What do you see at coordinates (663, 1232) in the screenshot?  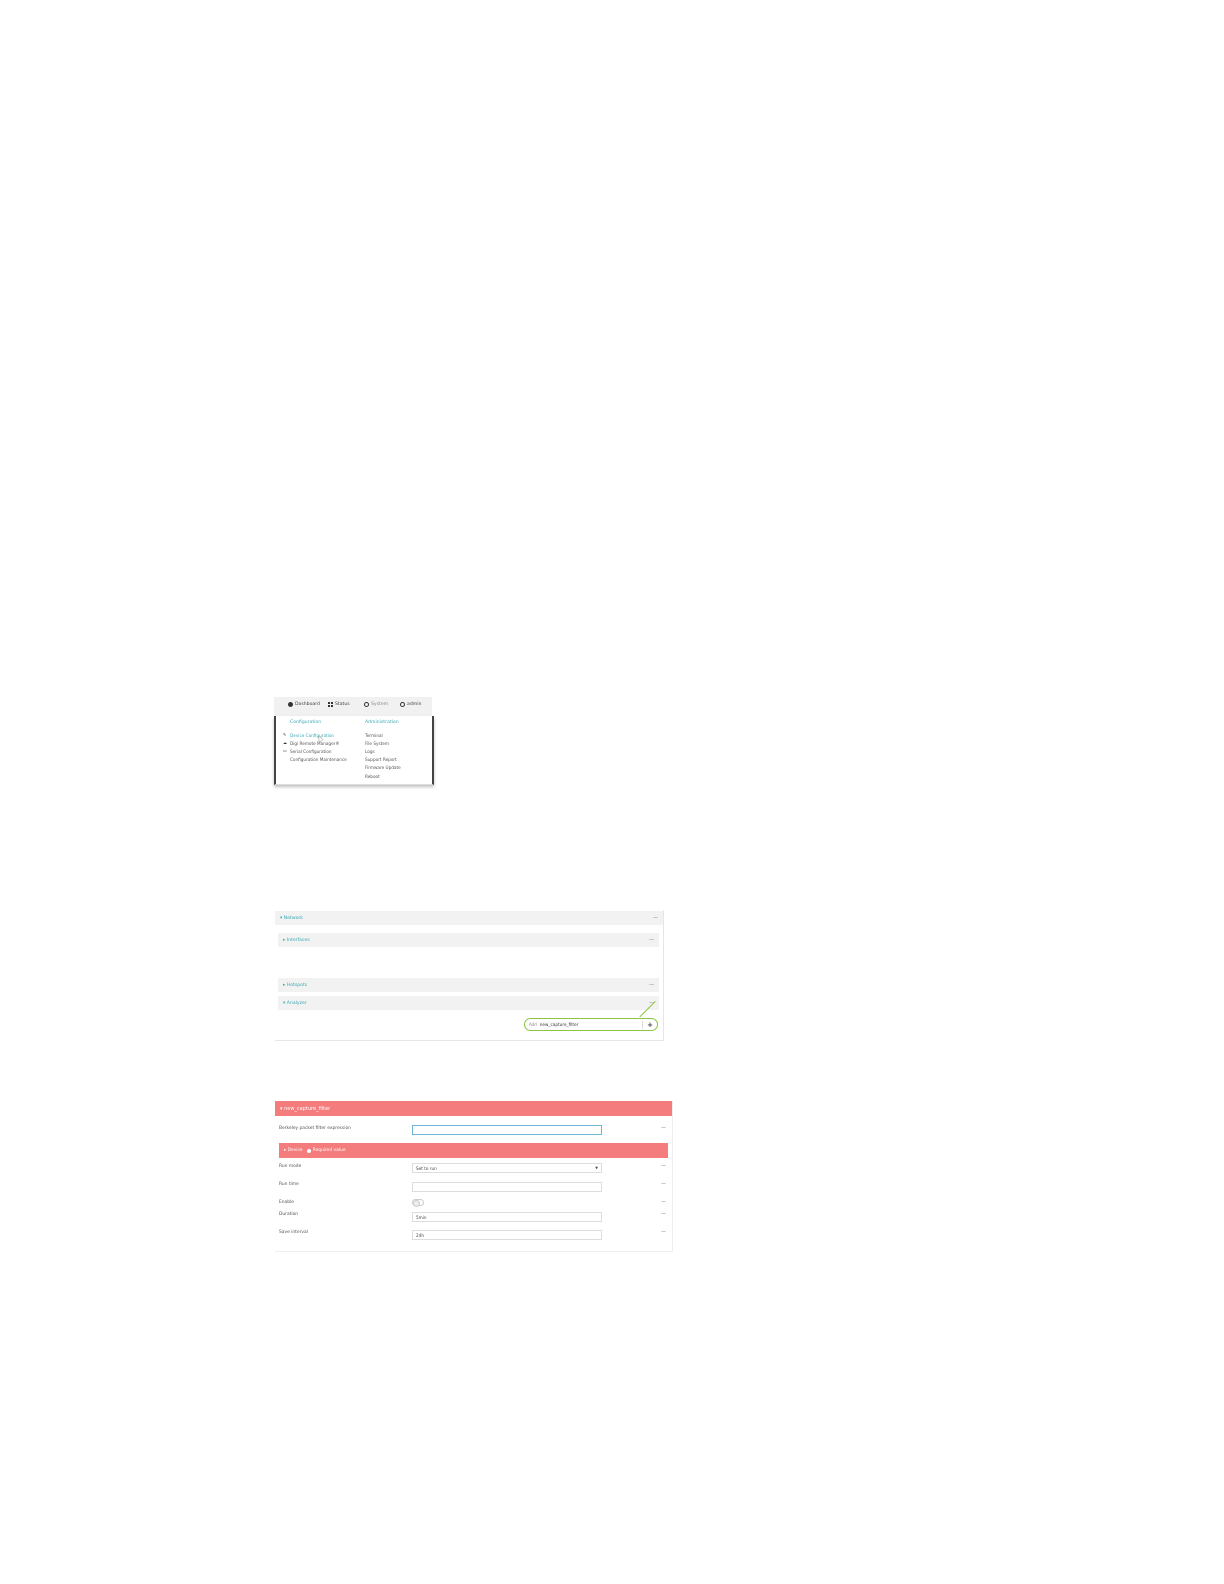 I see `save-interval-menu-icon: —` at bounding box center [663, 1232].